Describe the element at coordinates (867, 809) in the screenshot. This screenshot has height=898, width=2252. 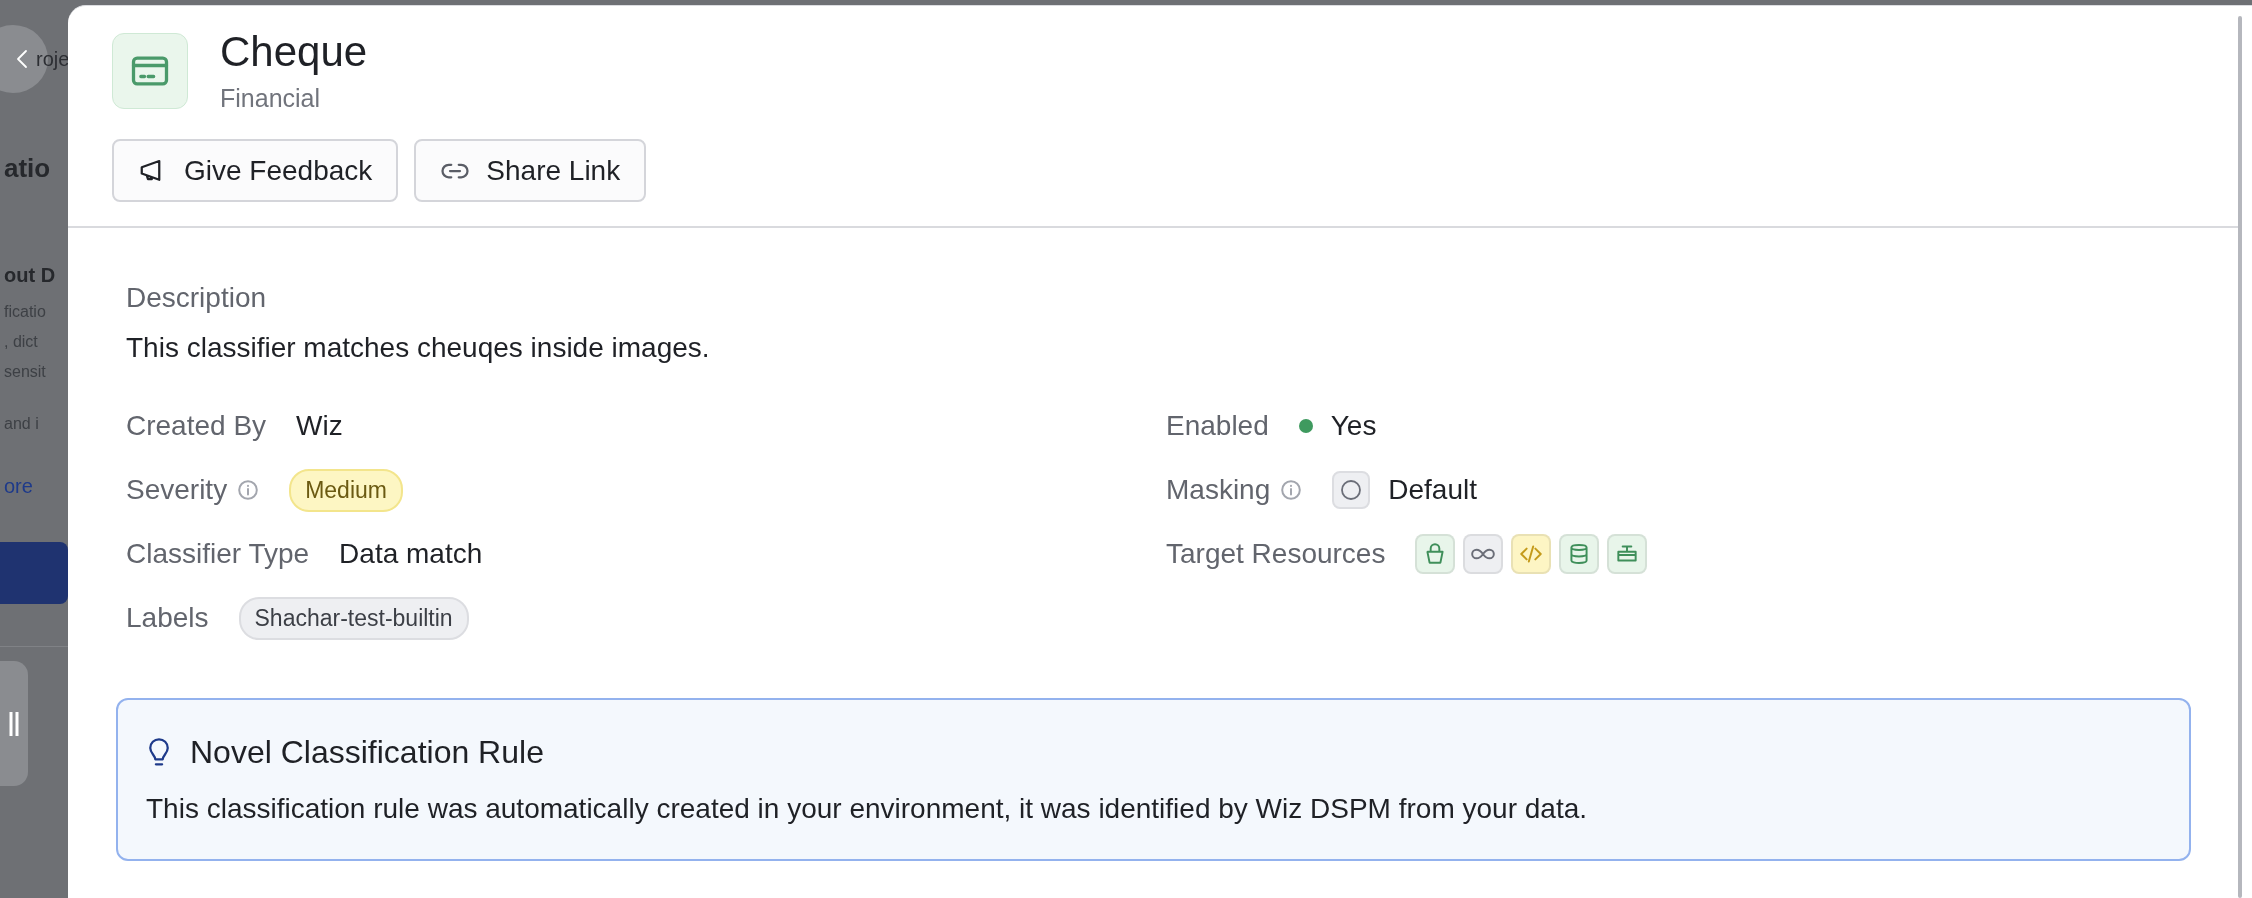
I see `banner-text: This classification rule was automatically created in your environment, it was identified by Wiz DSPM from your data.` at that location.